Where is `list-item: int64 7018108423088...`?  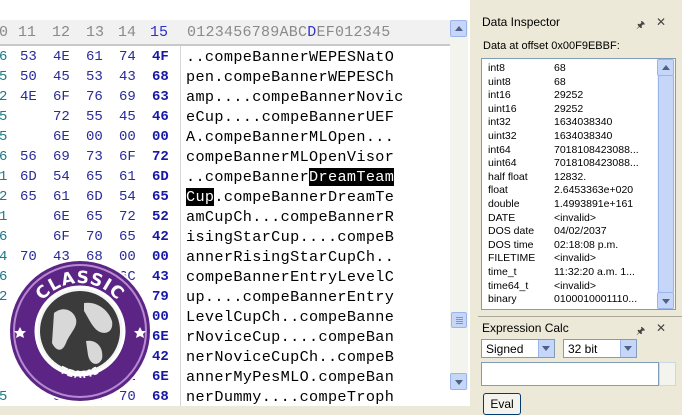
list-item: int64 7018108423088... is located at coordinates (573, 151).